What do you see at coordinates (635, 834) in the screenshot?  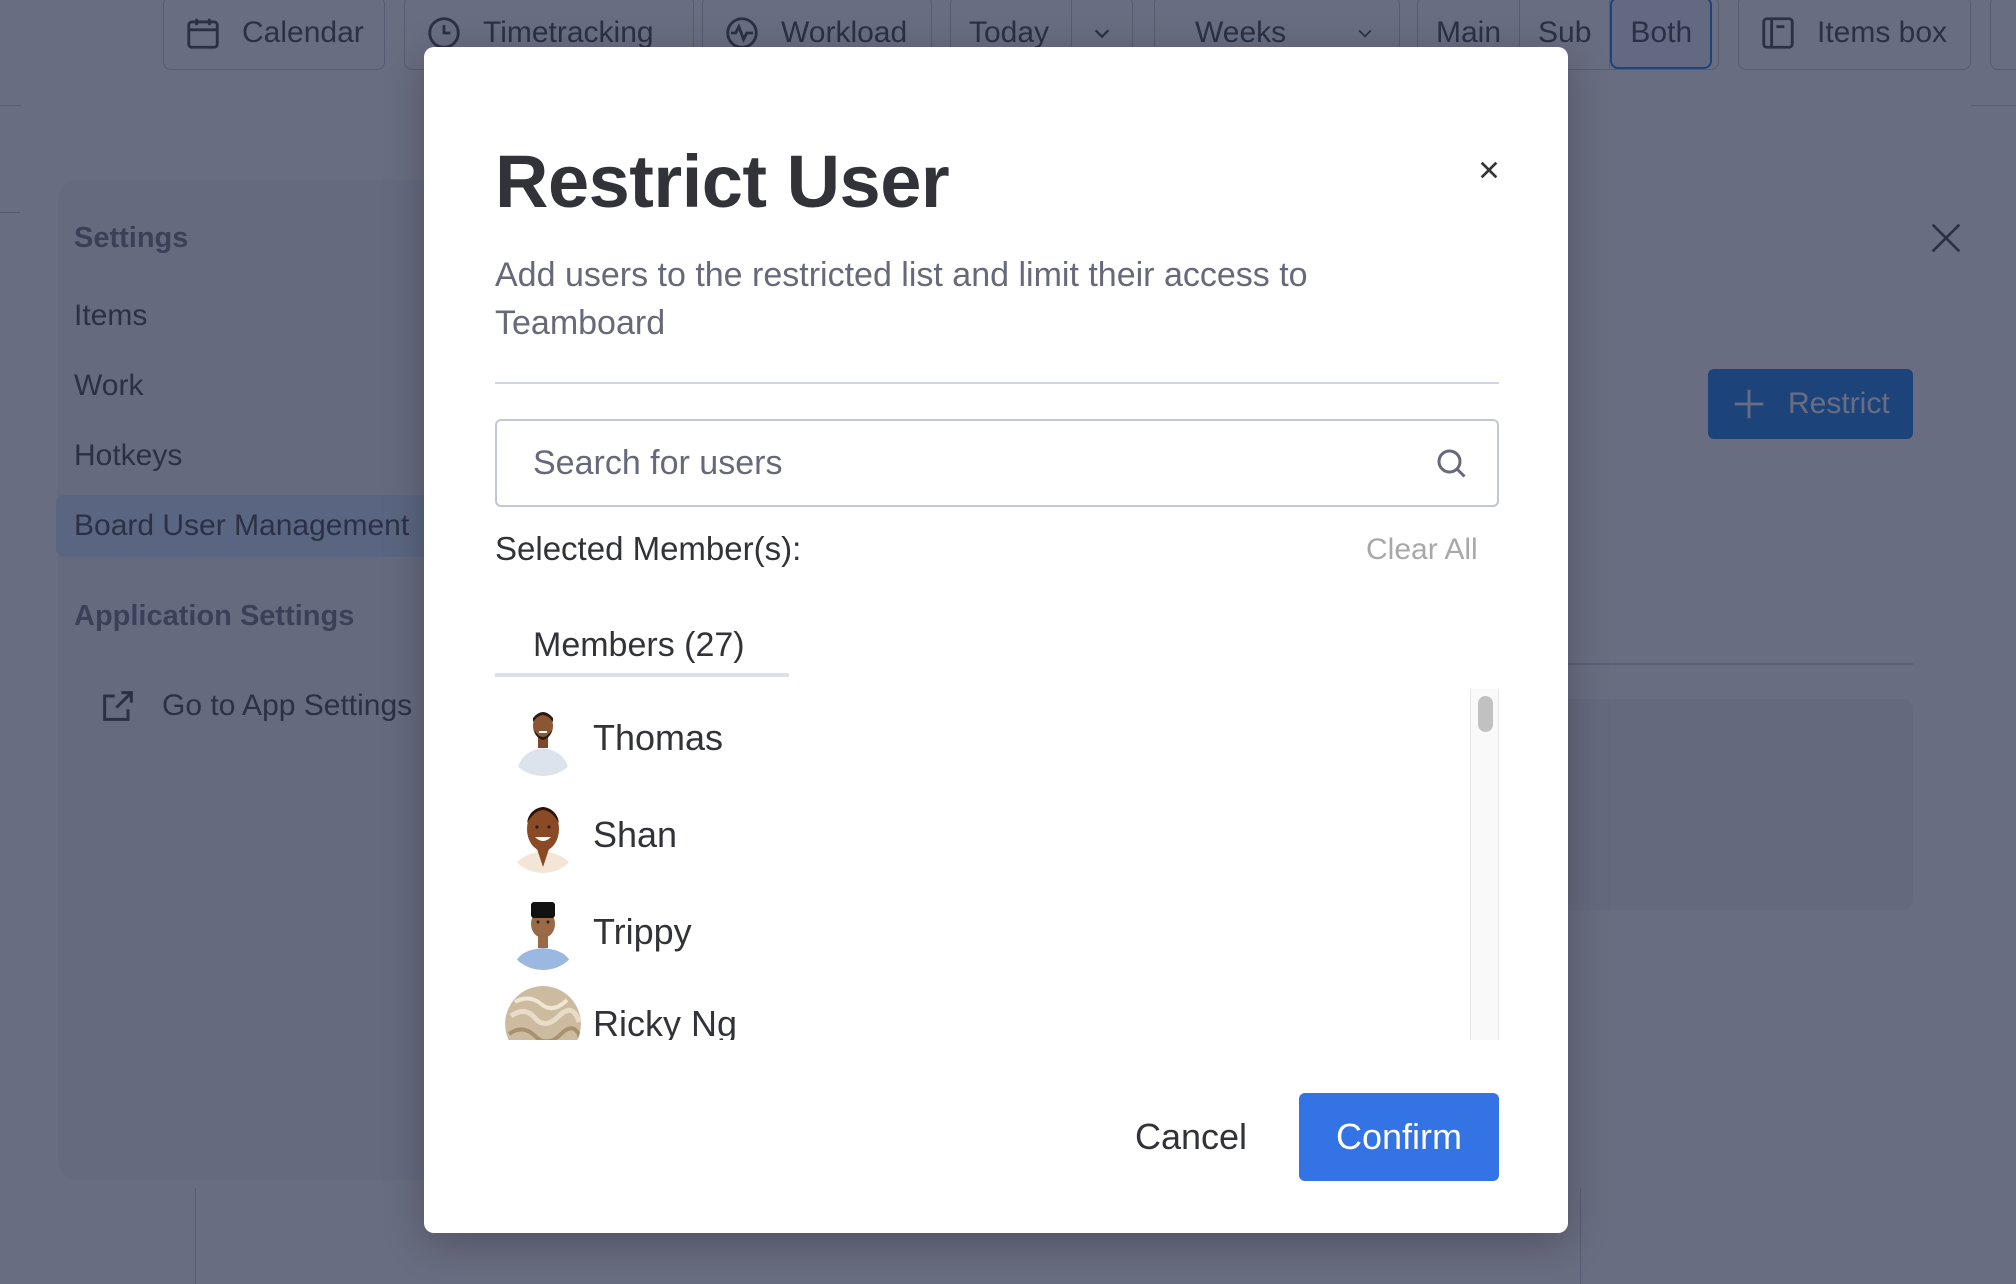 I see `member-name: Shan` at bounding box center [635, 834].